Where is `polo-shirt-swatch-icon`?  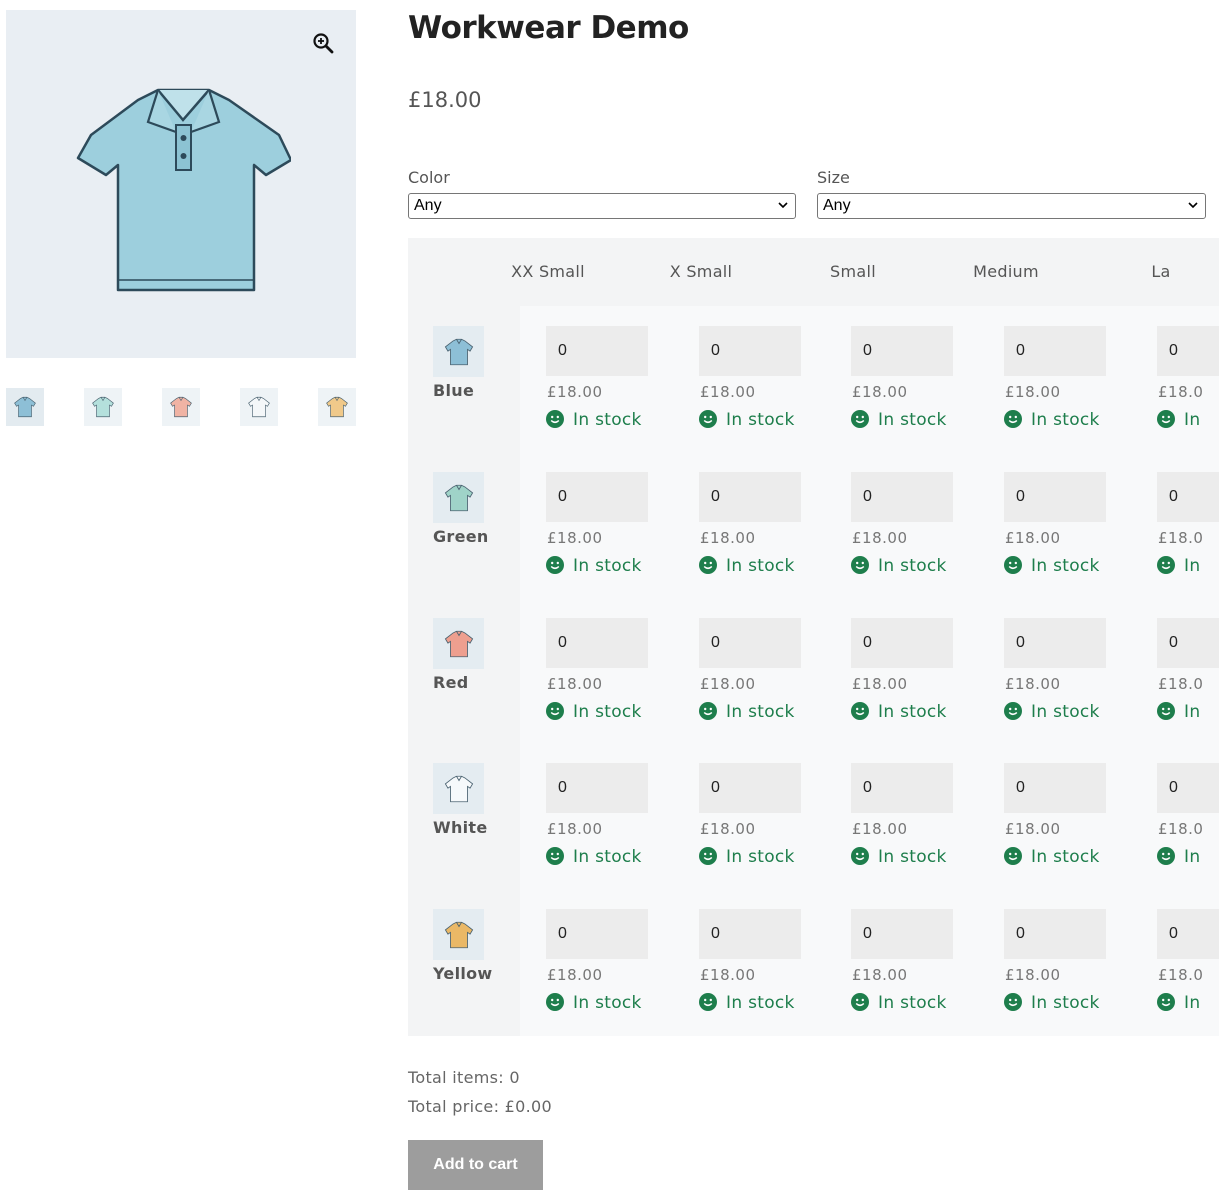 polo-shirt-swatch-icon is located at coordinates (458, 497).